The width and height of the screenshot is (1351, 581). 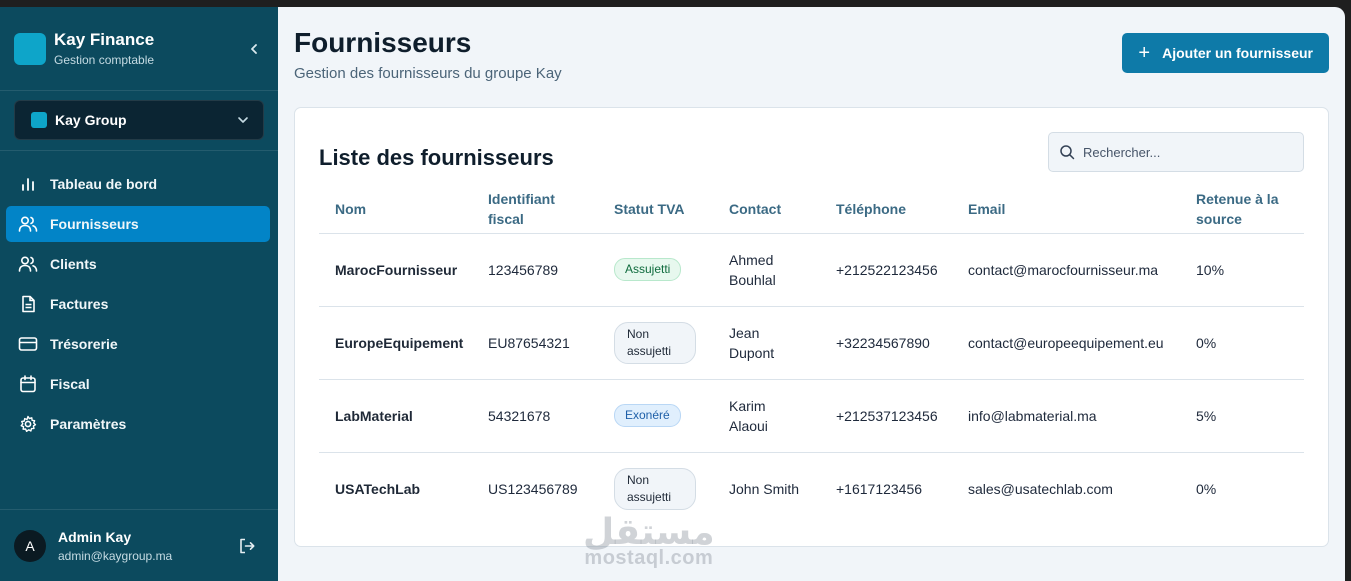 I want to click on search-box, so click(x=1176, y=152).